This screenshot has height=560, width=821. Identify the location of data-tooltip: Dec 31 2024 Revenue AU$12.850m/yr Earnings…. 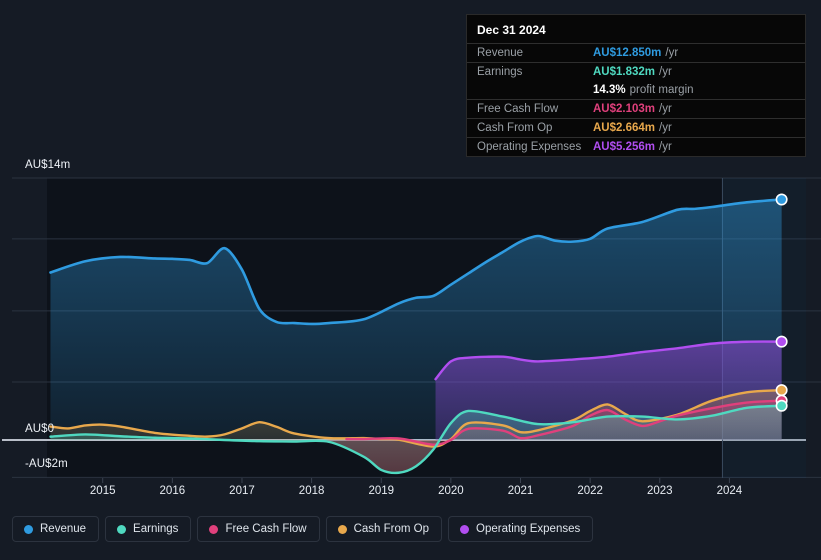
(636, 85).